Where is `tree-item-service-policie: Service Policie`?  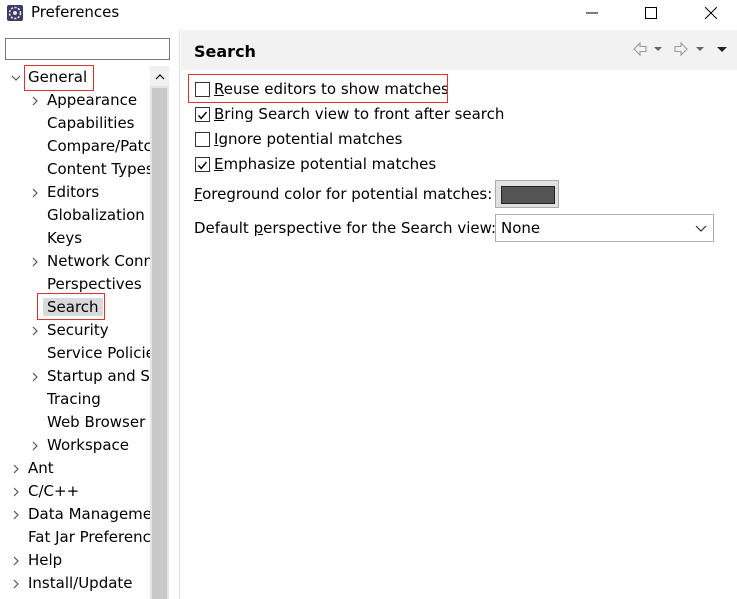 tree-item-service-policie: Service Policie is located at coordinates (75, 353).